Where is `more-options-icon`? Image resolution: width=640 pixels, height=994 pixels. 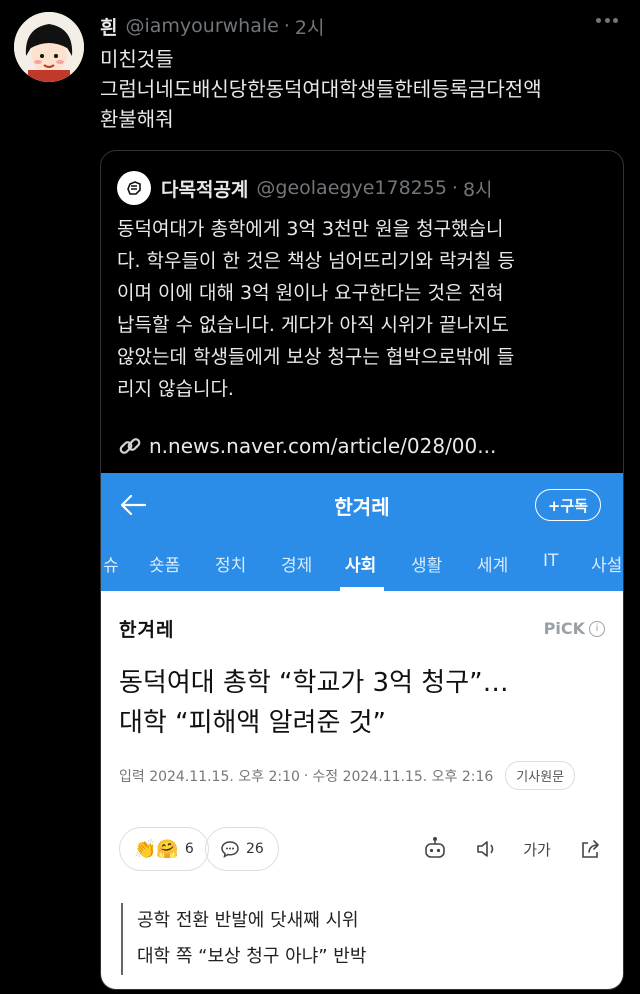 more-options-icon is located at coordinates (607, 21).